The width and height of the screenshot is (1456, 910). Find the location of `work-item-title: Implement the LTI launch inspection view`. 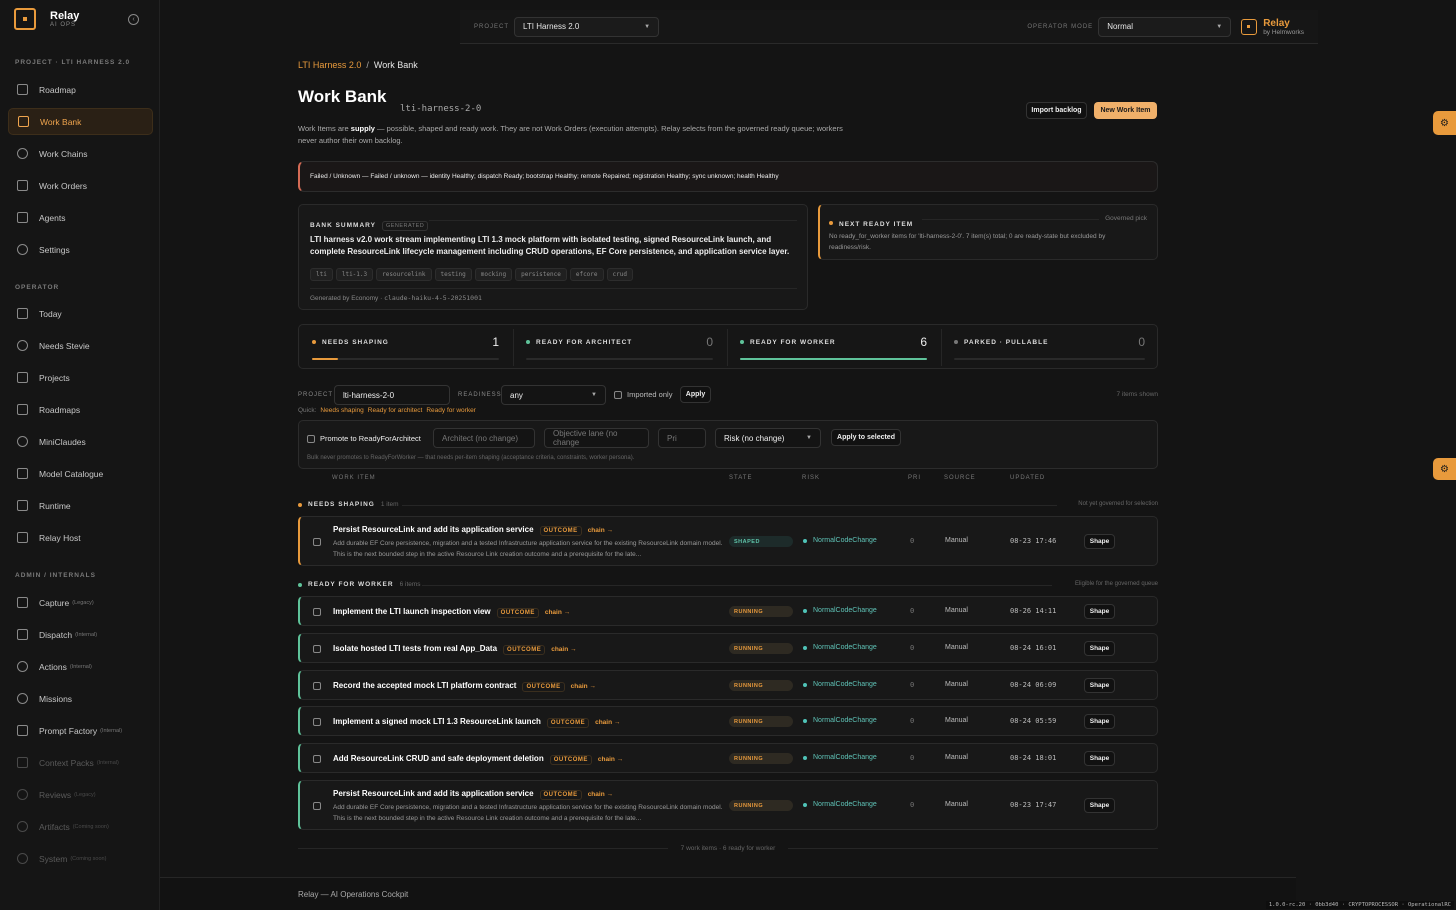

work-item-title: Implement the LTI launch inspection view is located at coordinates (412, 611).